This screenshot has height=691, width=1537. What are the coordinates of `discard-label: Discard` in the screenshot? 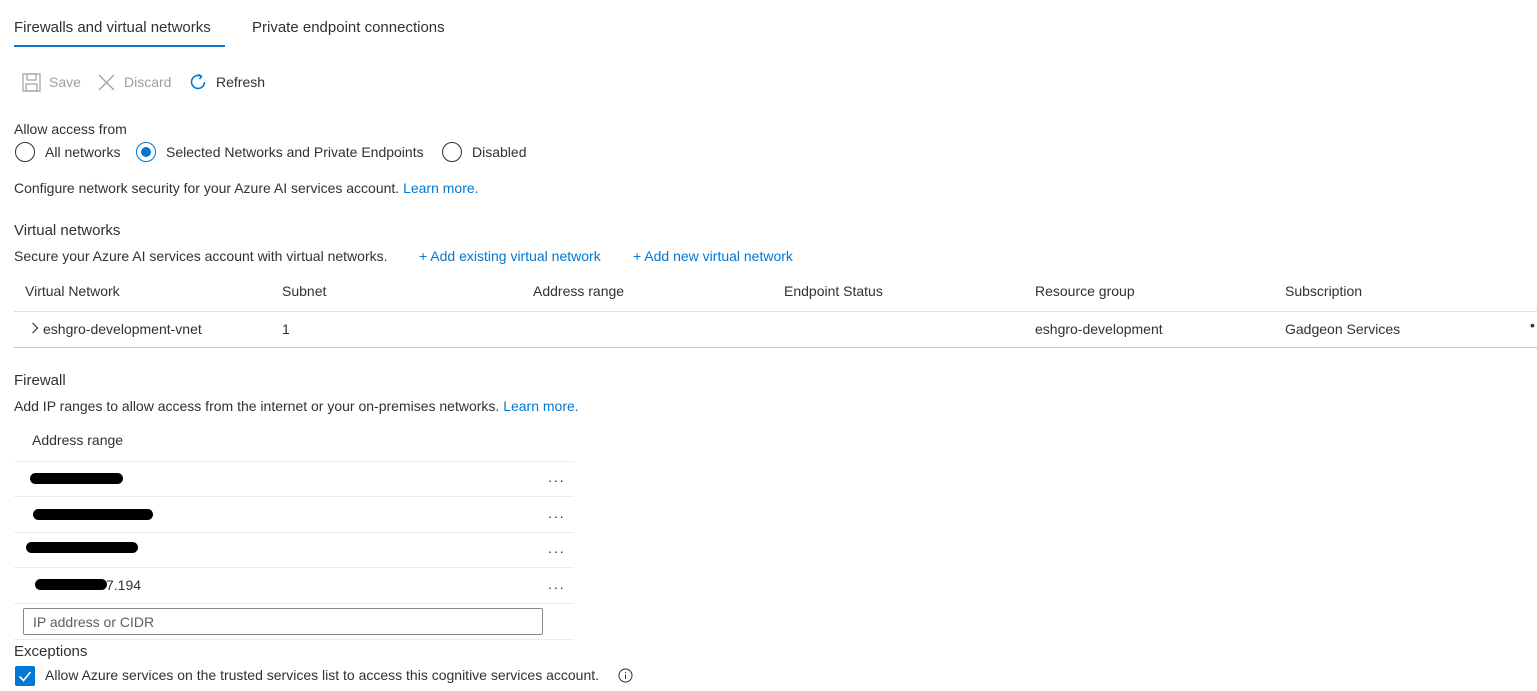 It's located at (148, 82).